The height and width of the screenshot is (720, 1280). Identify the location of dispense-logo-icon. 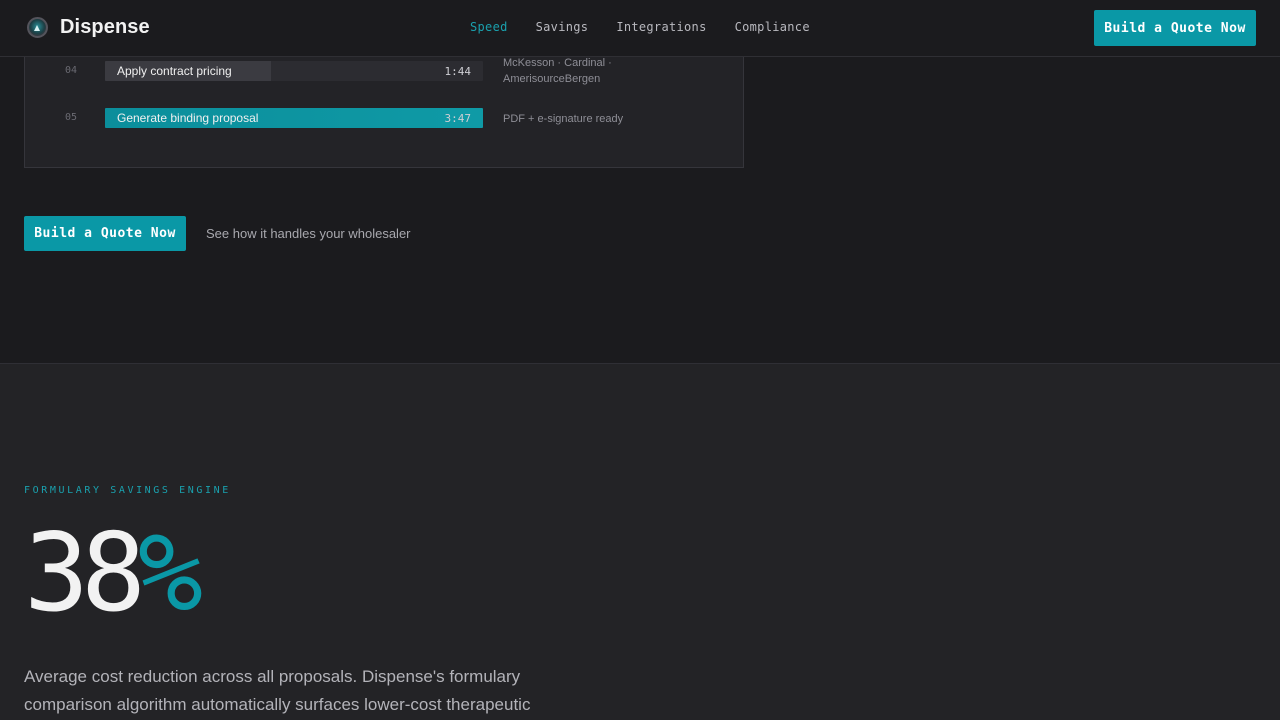
(37, 27).